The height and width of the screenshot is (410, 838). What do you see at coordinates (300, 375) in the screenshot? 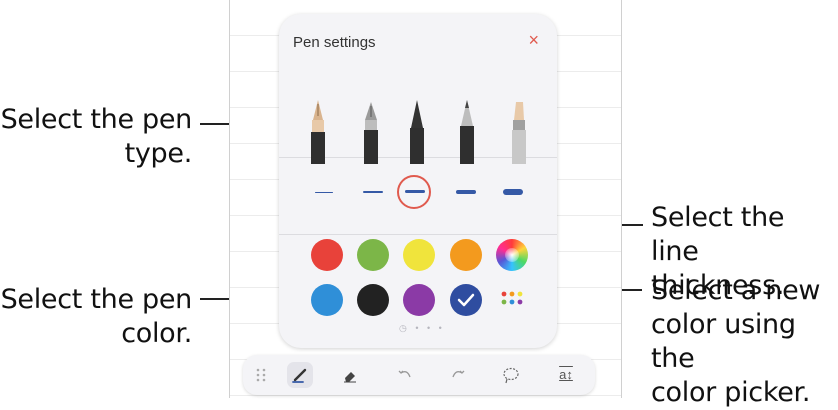
I see `pen-tool-icon` at bounding box center [300, 375].